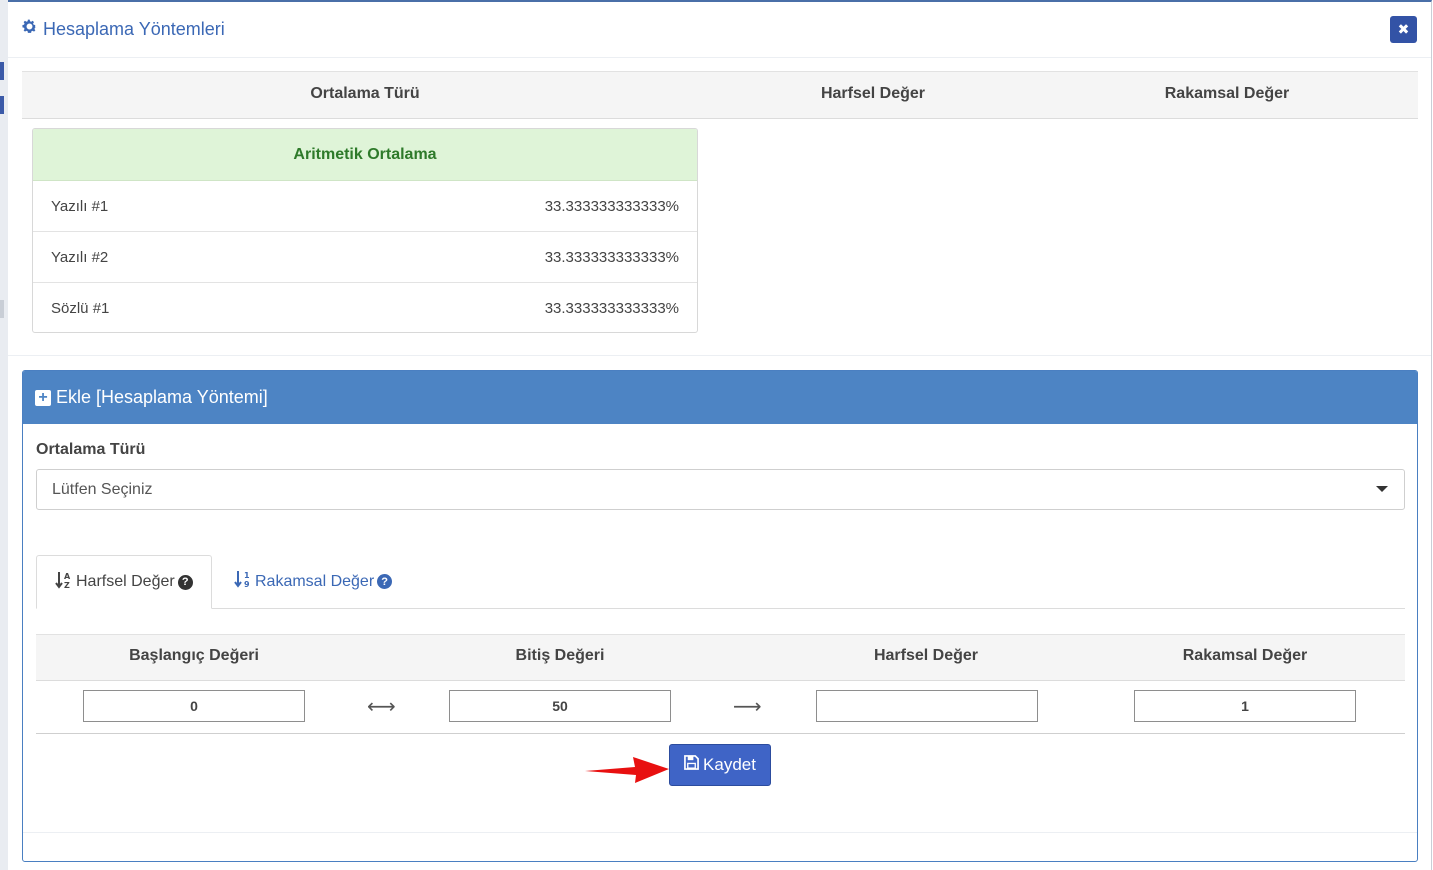 The image size is (1433, 870). I want to click on average-type-label: Ortalama Türü, so click(91, 449).